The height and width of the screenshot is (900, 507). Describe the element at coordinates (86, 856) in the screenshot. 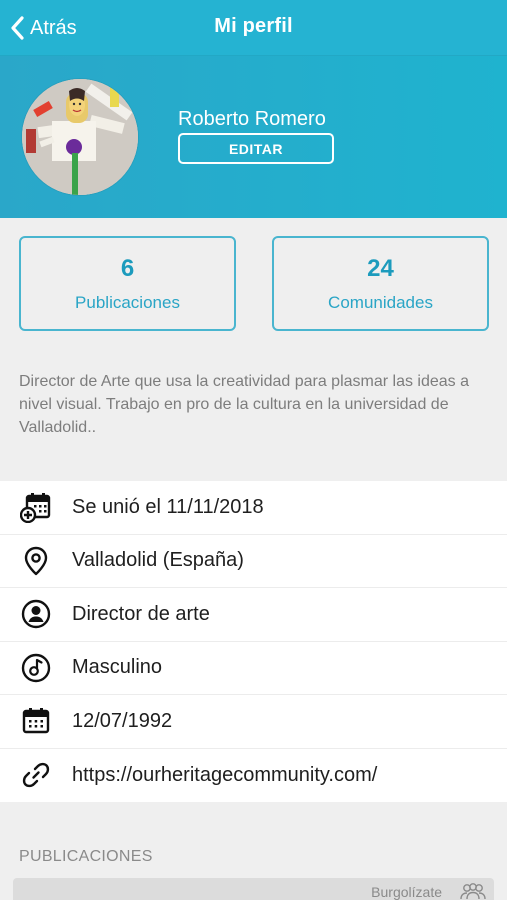

I see `publications-section-title: PUBLICACIONES` at that location.